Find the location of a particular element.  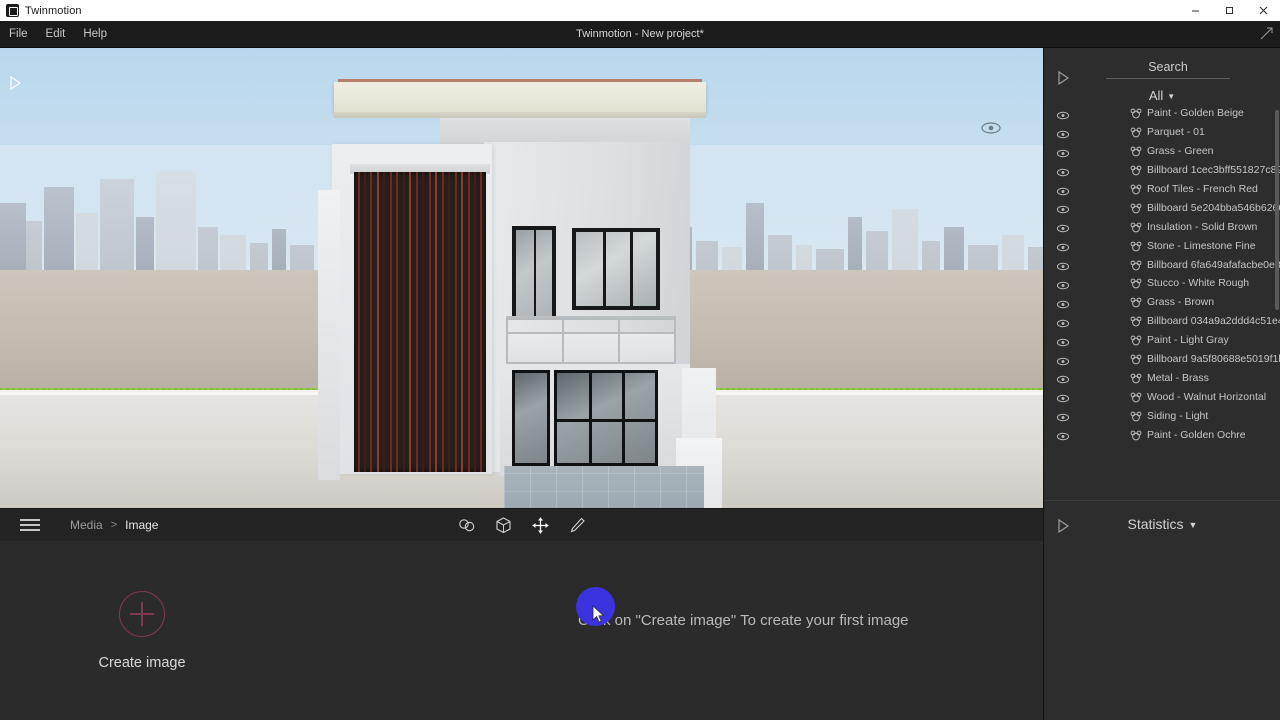

selection-icon is located at coordinates (466, 525).